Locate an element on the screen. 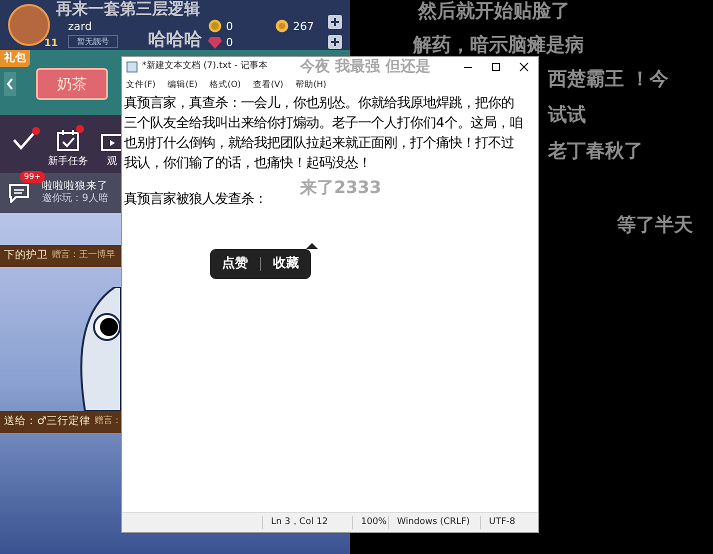 This screenshot has width=713, height=554. menu-item: 格式(O) is located at coordinates (225, 85).